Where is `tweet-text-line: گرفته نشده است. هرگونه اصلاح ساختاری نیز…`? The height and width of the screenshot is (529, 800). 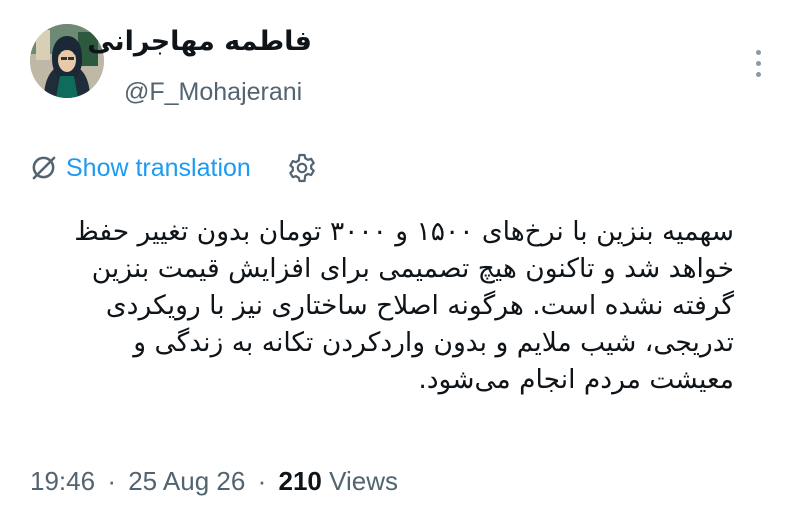
tweet-text-line: گرفته نشده است. هرگونه اصلاح ساختاری نیز… is located at coordinates (419, 305).